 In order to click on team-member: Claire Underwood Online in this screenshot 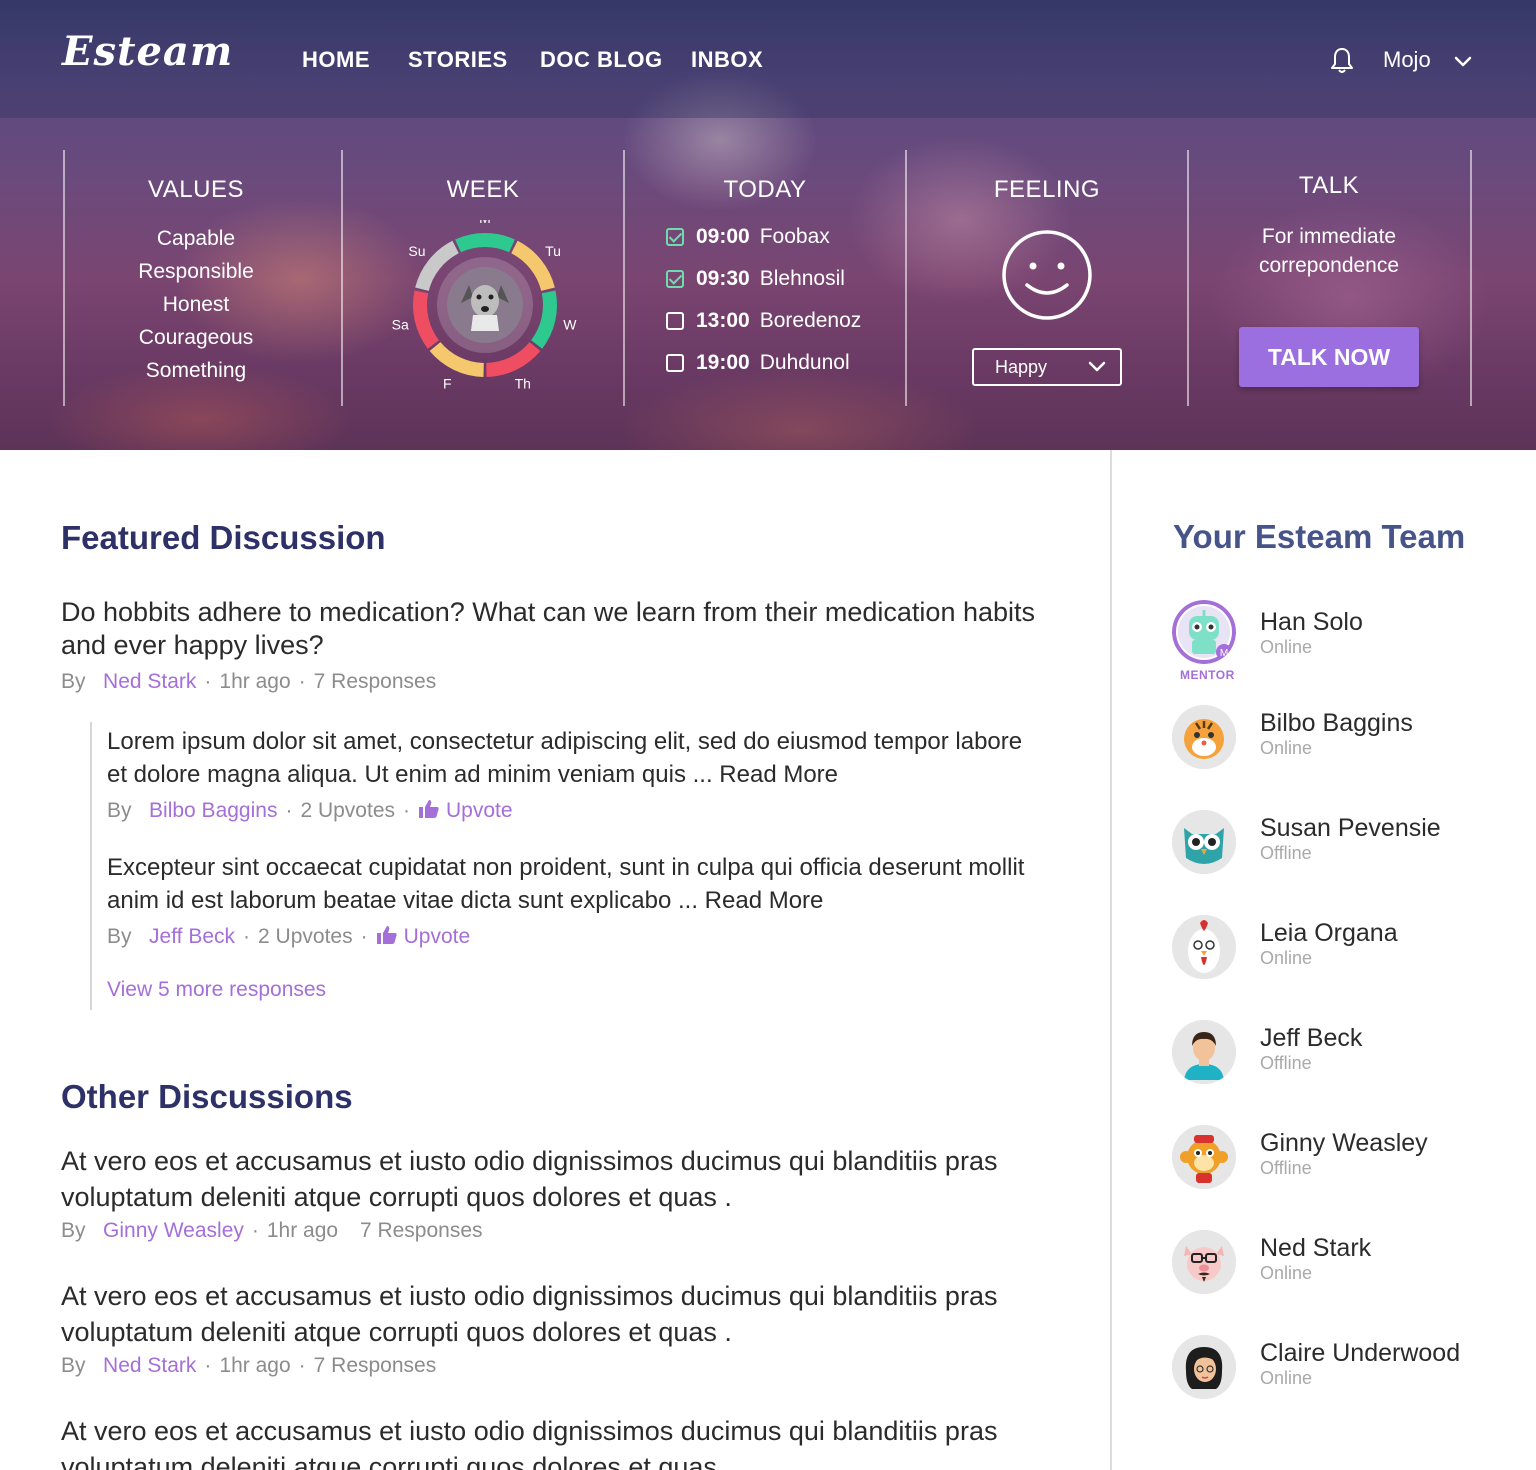, I will do `click(1342, 1370)`.